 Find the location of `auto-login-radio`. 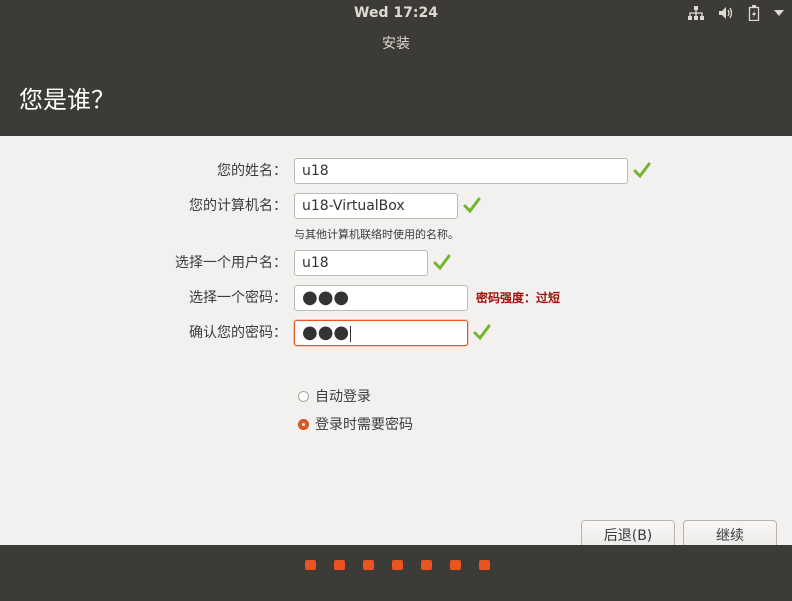

auto-login-radio is located at coordinates (303, 396).